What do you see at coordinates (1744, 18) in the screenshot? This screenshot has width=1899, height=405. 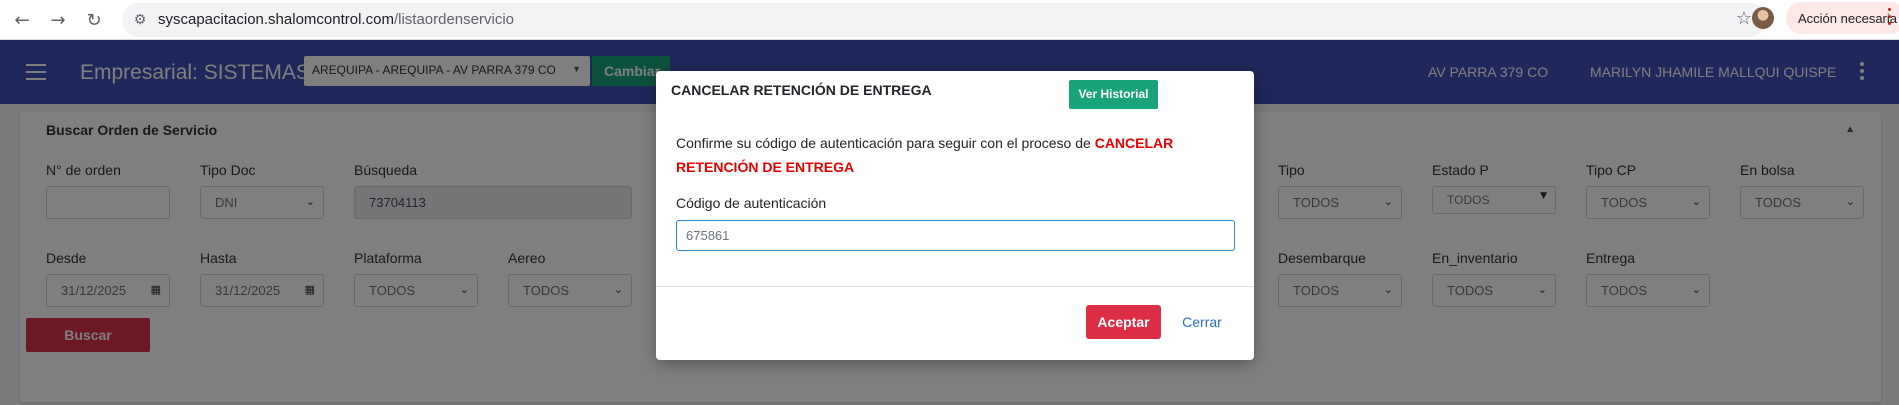 I see `bookmark-star-icon: ☆` at bounding box center [1744, 18].